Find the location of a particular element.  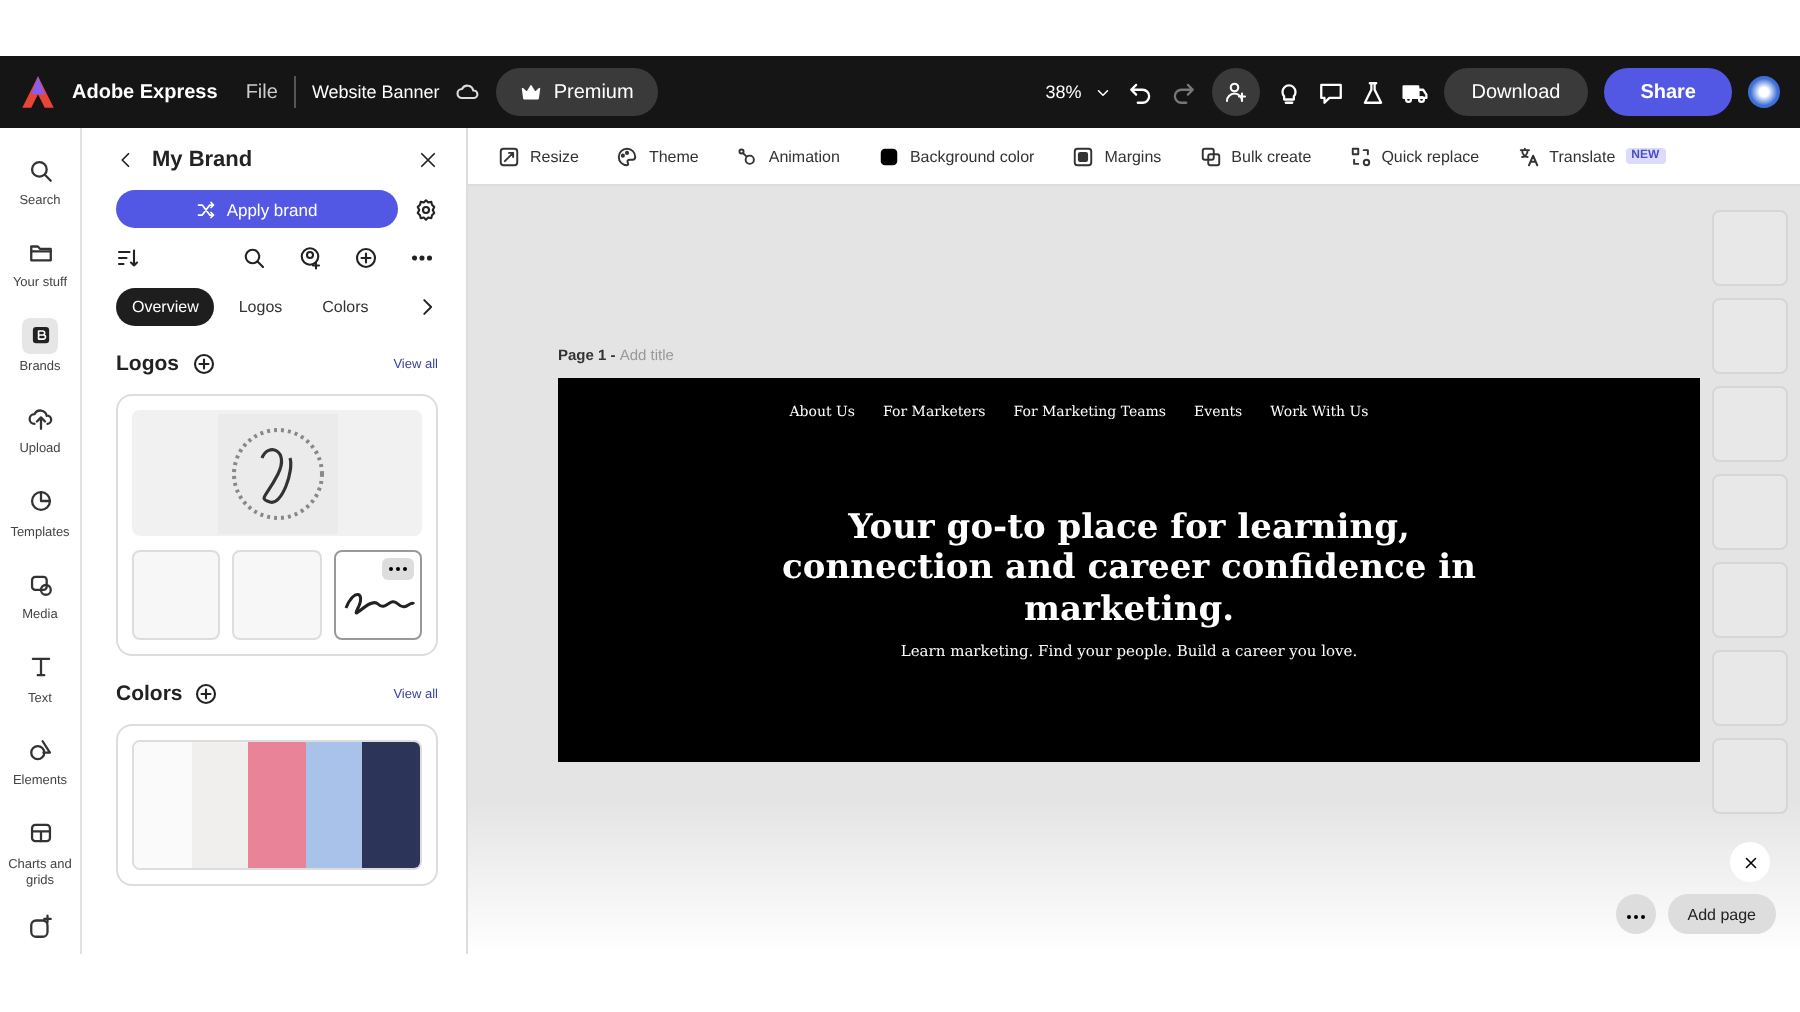

close-button is located at coordinates (1750, 862).